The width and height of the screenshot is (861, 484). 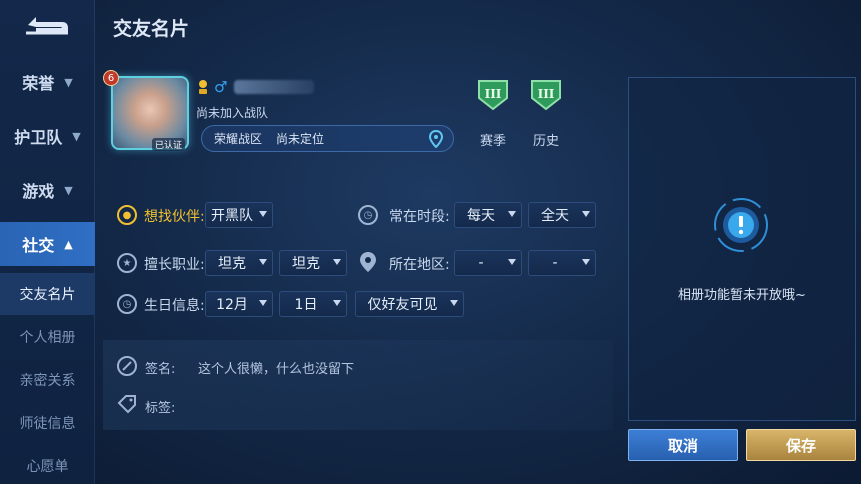 I want to click on time-day-value: 每天, so click(x=481, y=216).